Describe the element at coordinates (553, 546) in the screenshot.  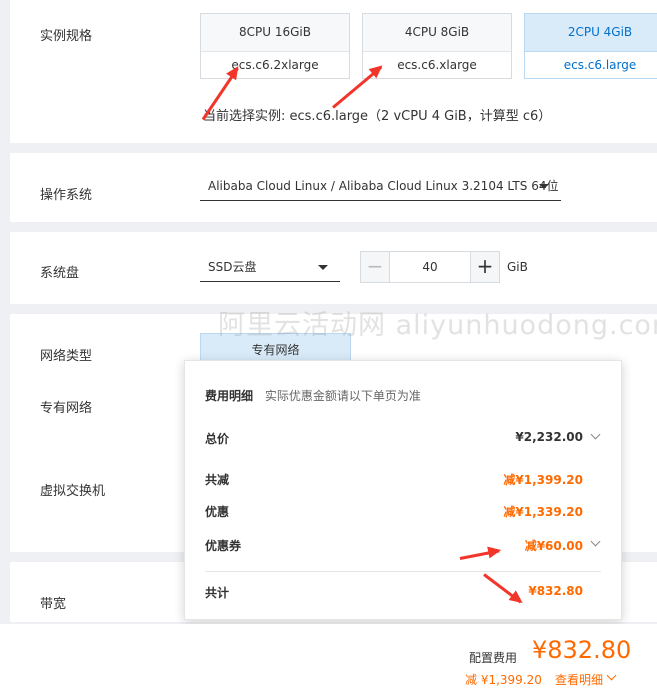
I see `coupon-value: 减¥60.00` at that location.